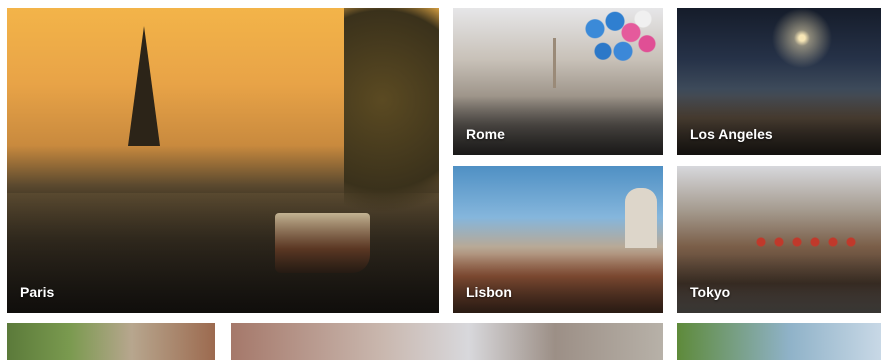 Image resolution: width=881 pixels, height=360 pixels. Describe the element at coordinates (558, 239) in the screenshot. I see `destination-card-lisbon: Lisbon` at that location.